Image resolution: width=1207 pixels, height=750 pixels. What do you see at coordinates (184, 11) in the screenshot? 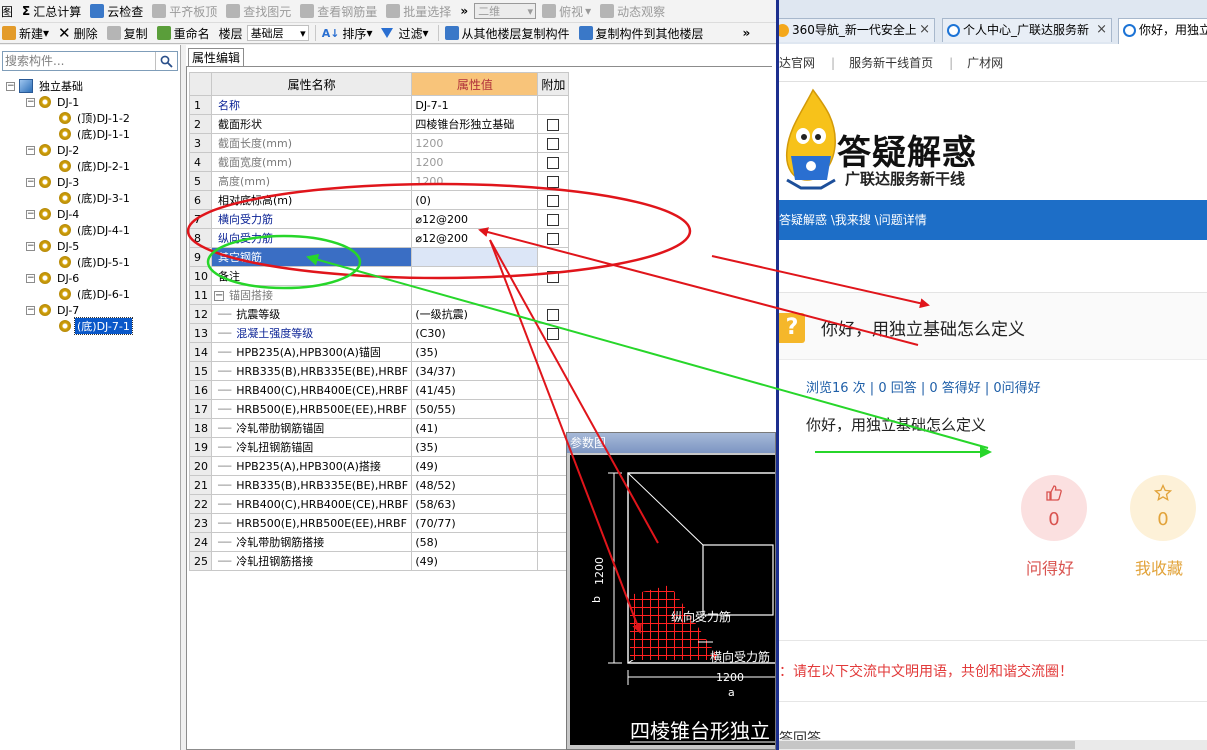
I see `align-slab-button: 平齐板顶` at bounding box center [184, 11].